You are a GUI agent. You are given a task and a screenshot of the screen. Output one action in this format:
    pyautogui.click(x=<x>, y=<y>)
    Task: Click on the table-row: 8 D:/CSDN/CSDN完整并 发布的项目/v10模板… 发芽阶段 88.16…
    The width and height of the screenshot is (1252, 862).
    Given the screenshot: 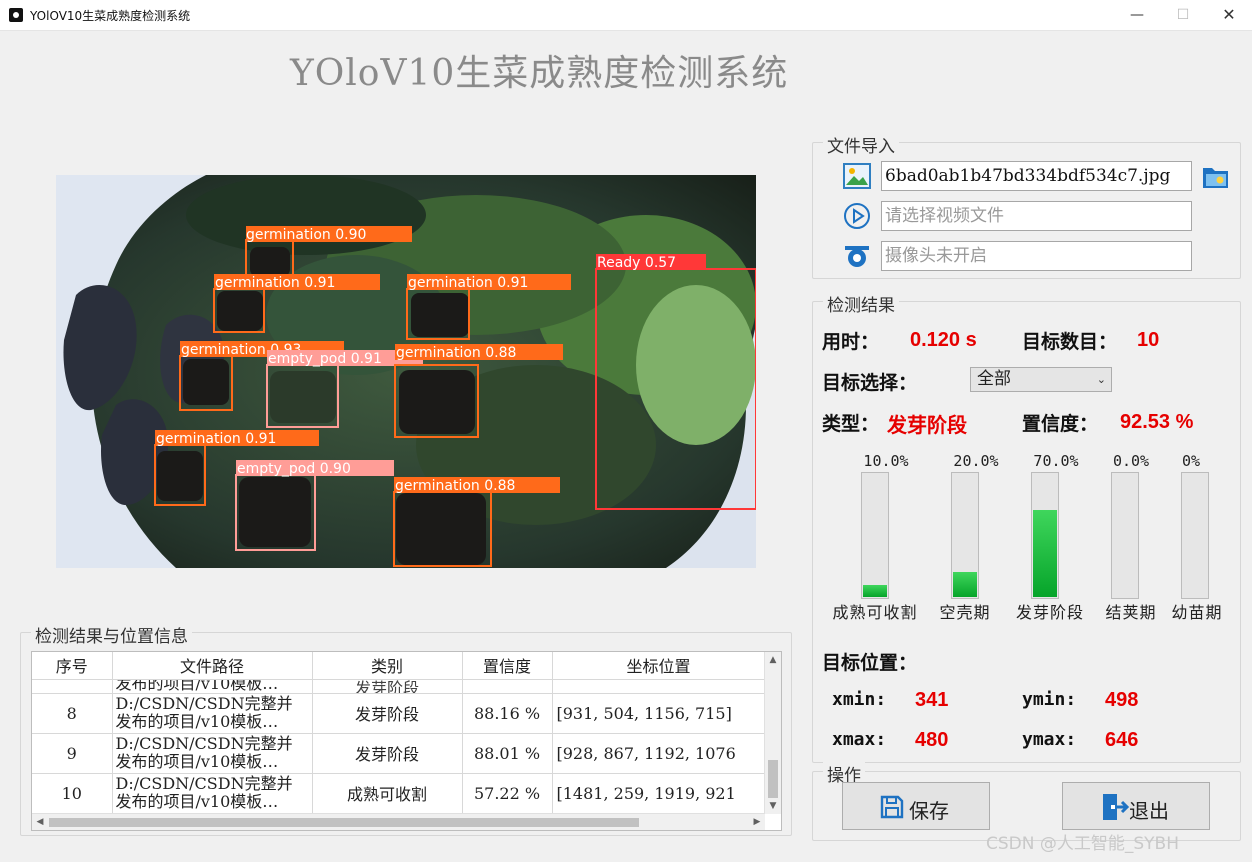 What is the action you would take?
    pyautogui.click(x=399, y=713)
    